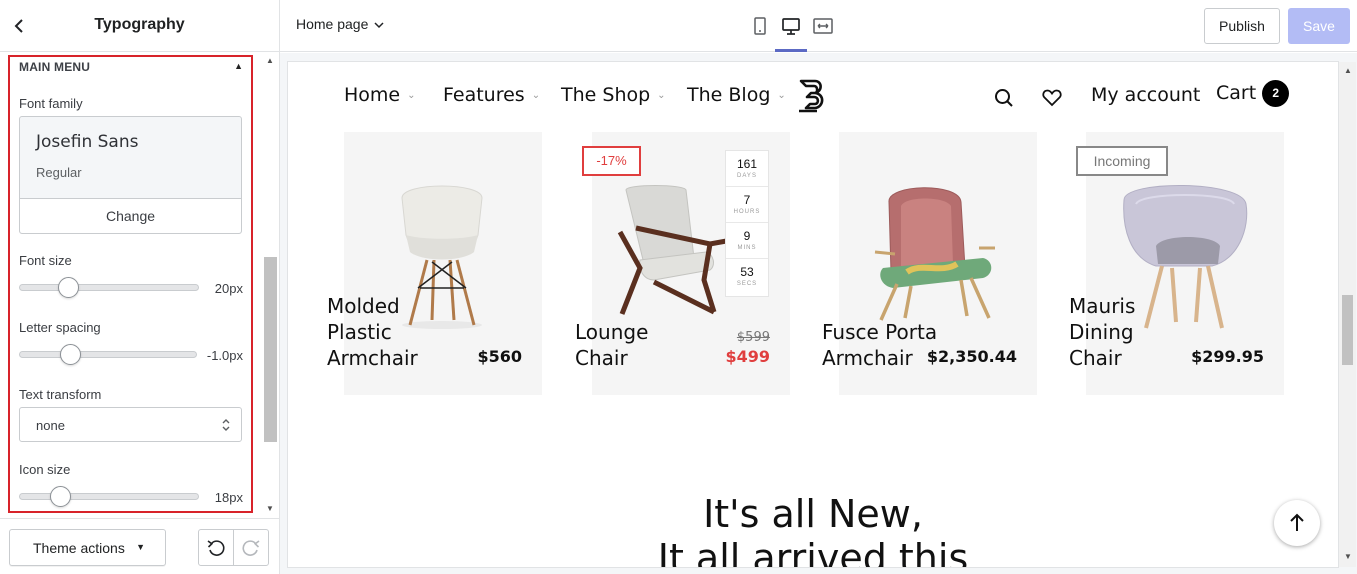  I want to click on cart-link: Cart 2, so click(1253, 93).